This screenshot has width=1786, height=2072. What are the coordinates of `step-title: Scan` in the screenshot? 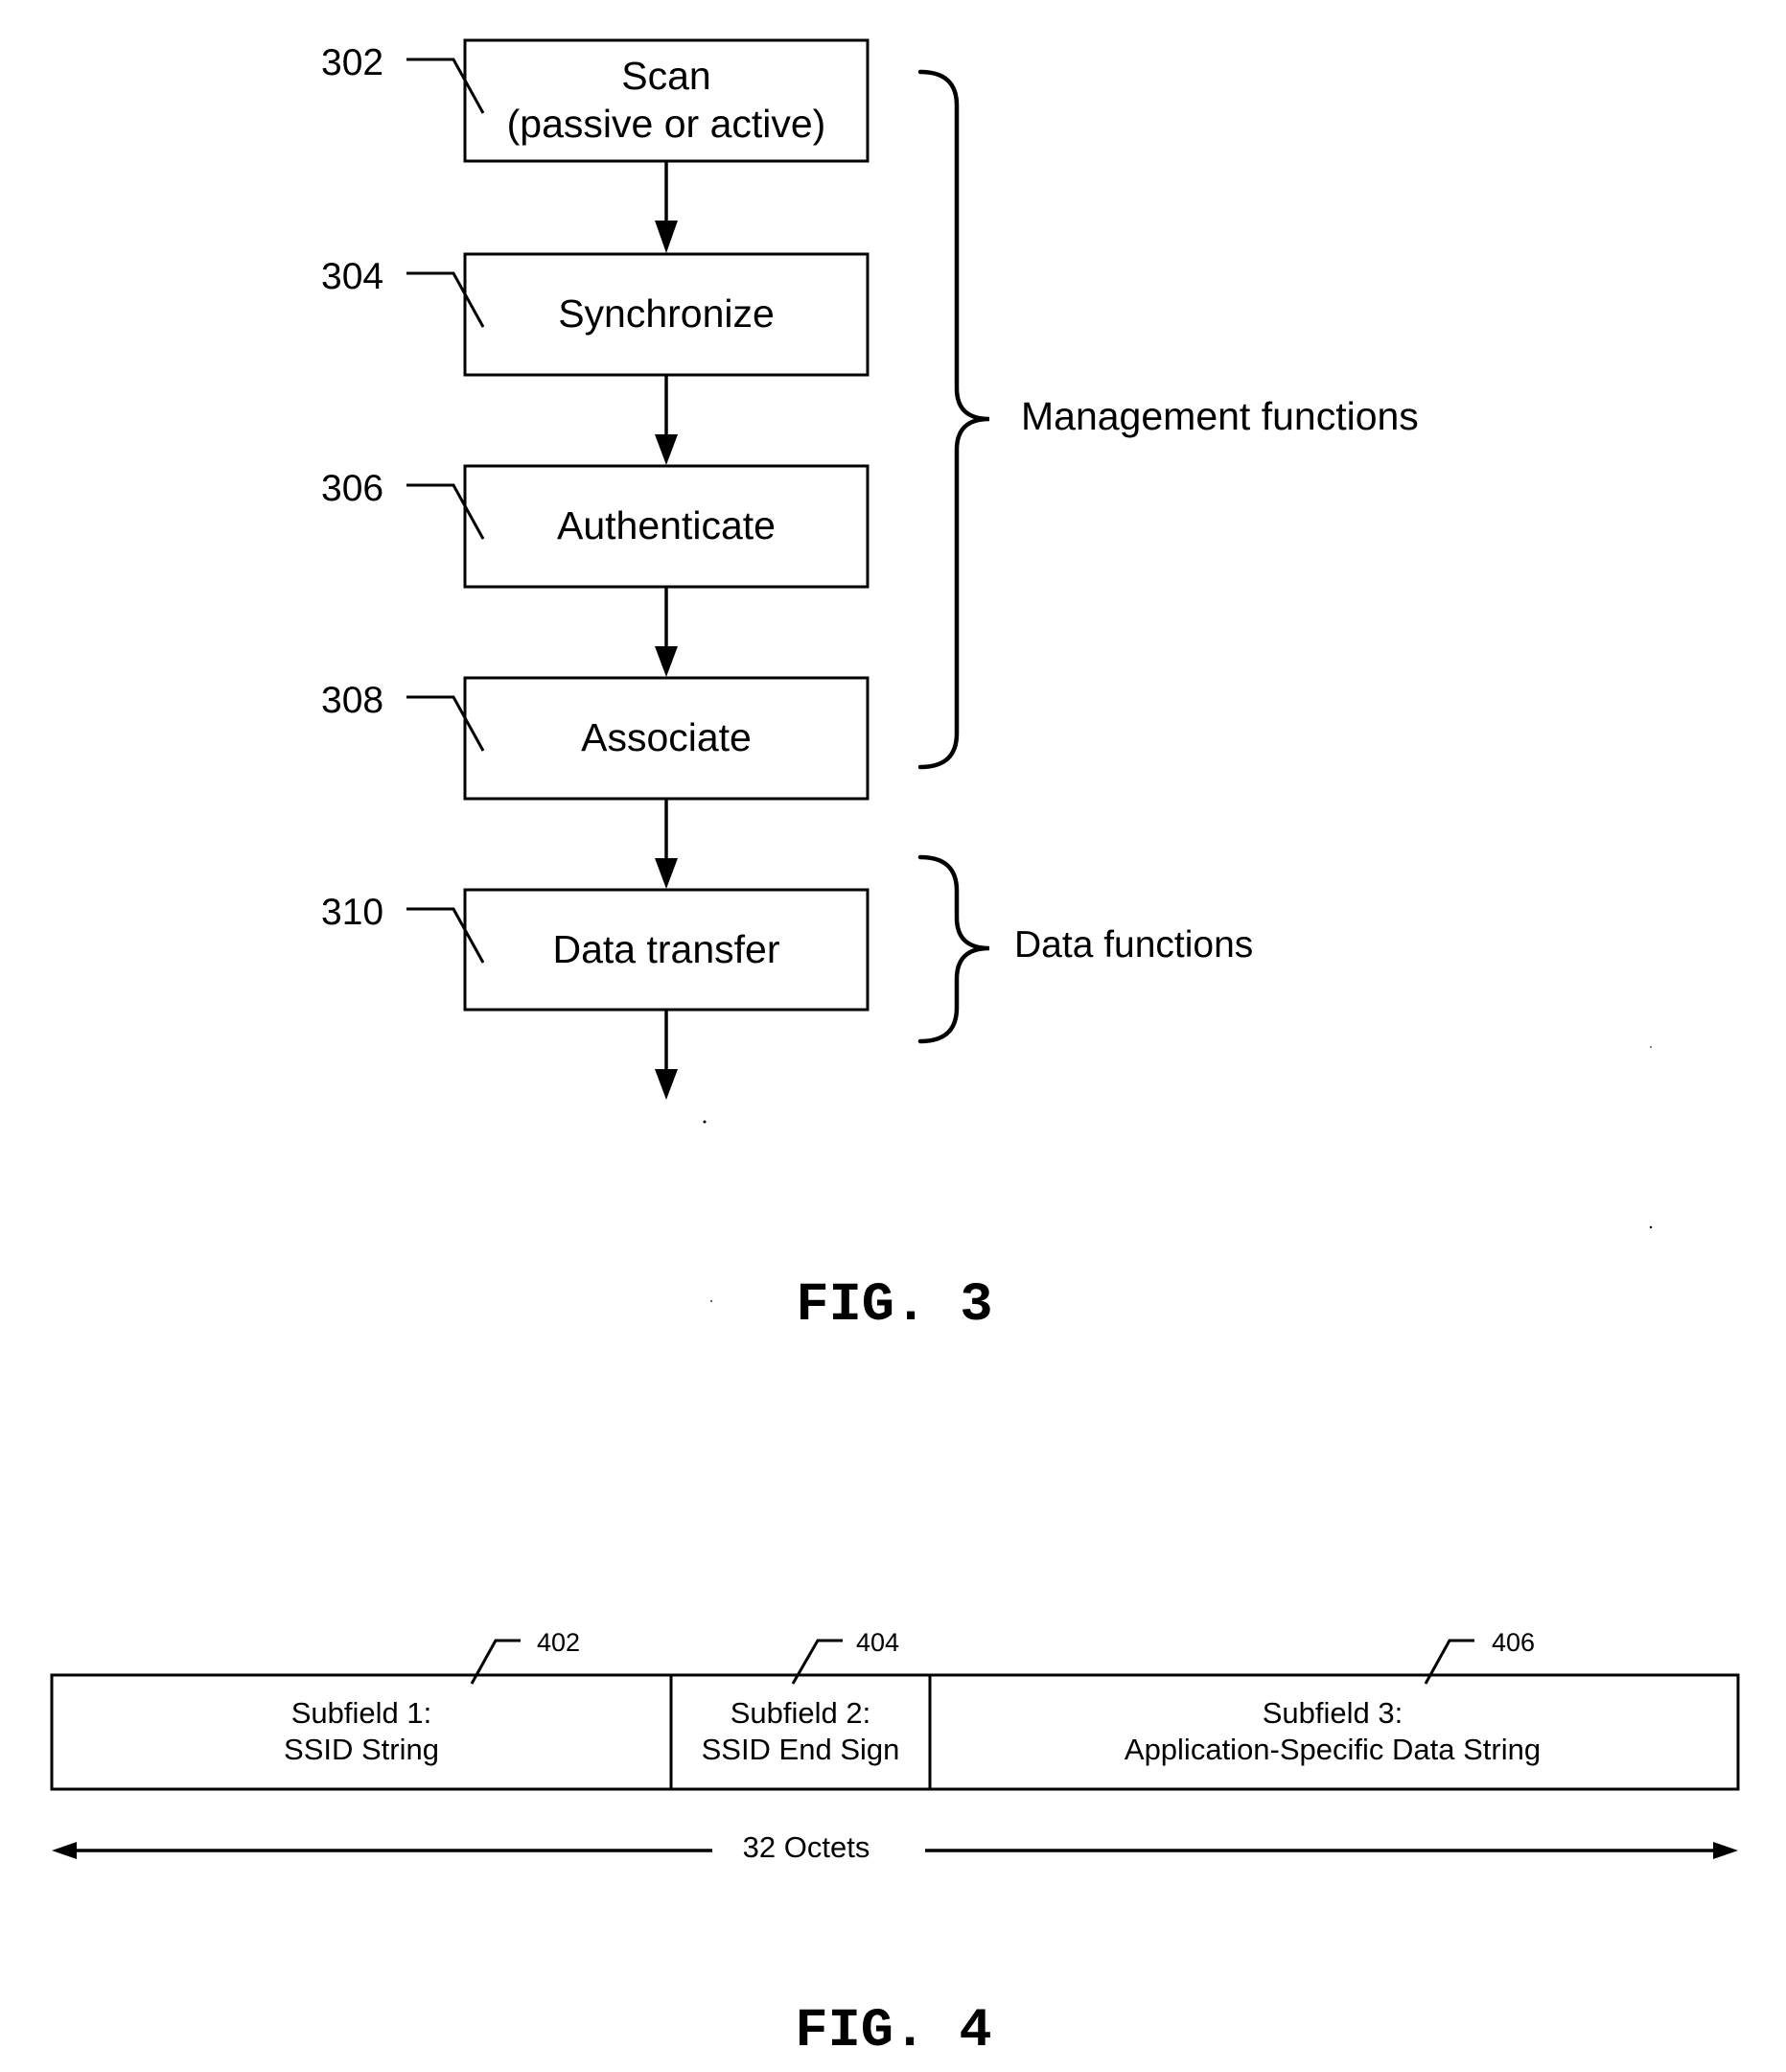 It's located at (666, 76).